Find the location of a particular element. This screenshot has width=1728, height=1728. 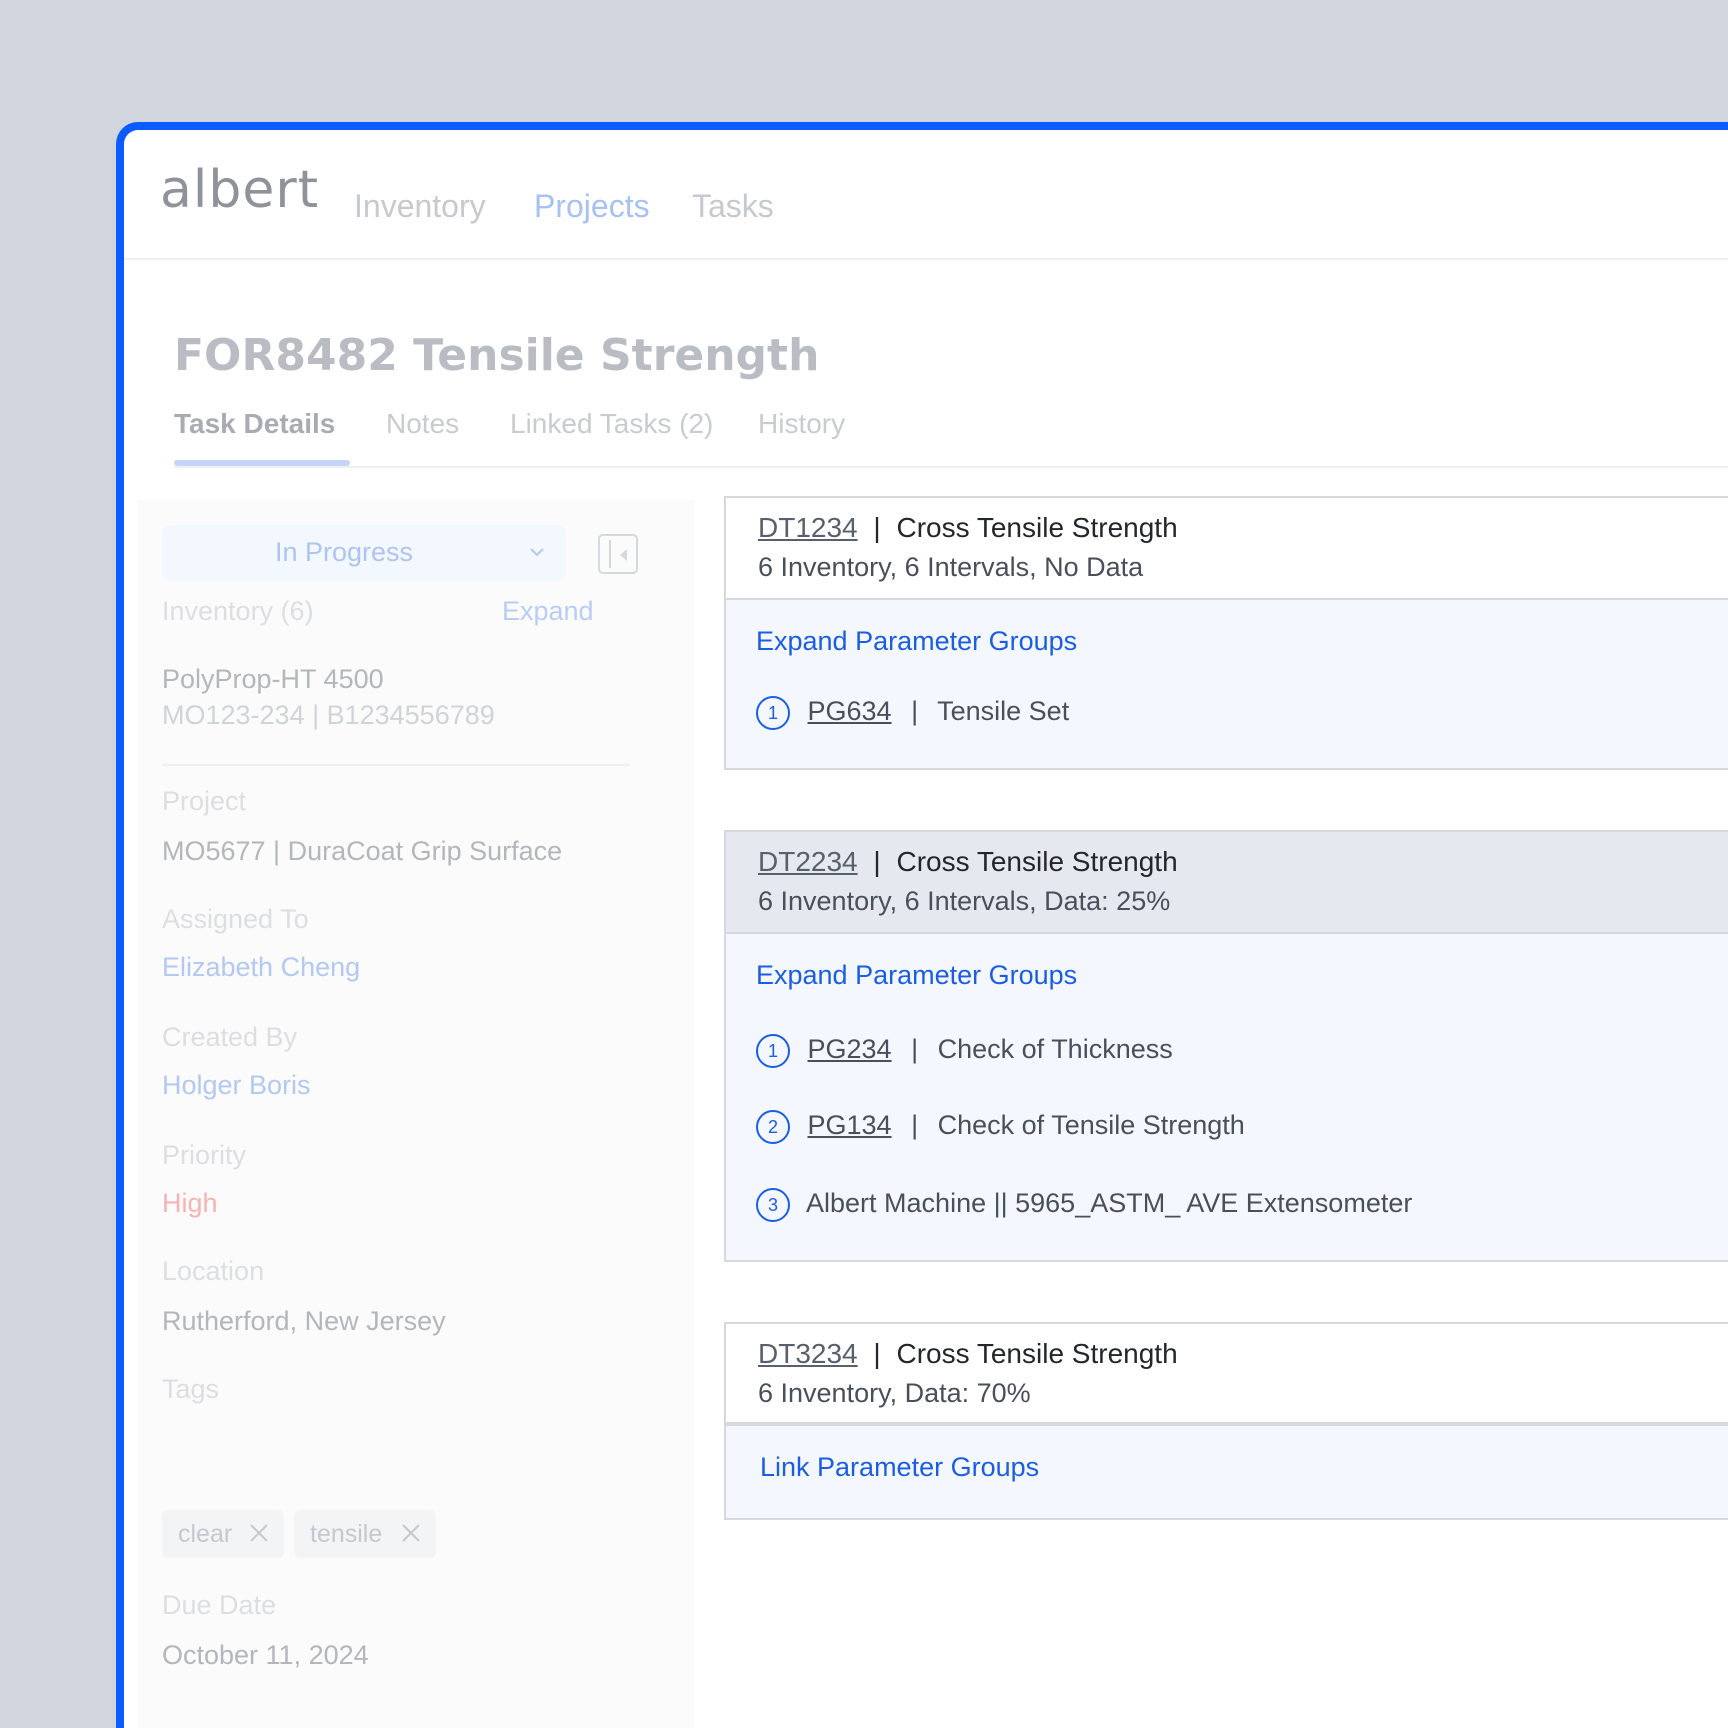

tag-chip: clear is located at coordinates (223, 1534).